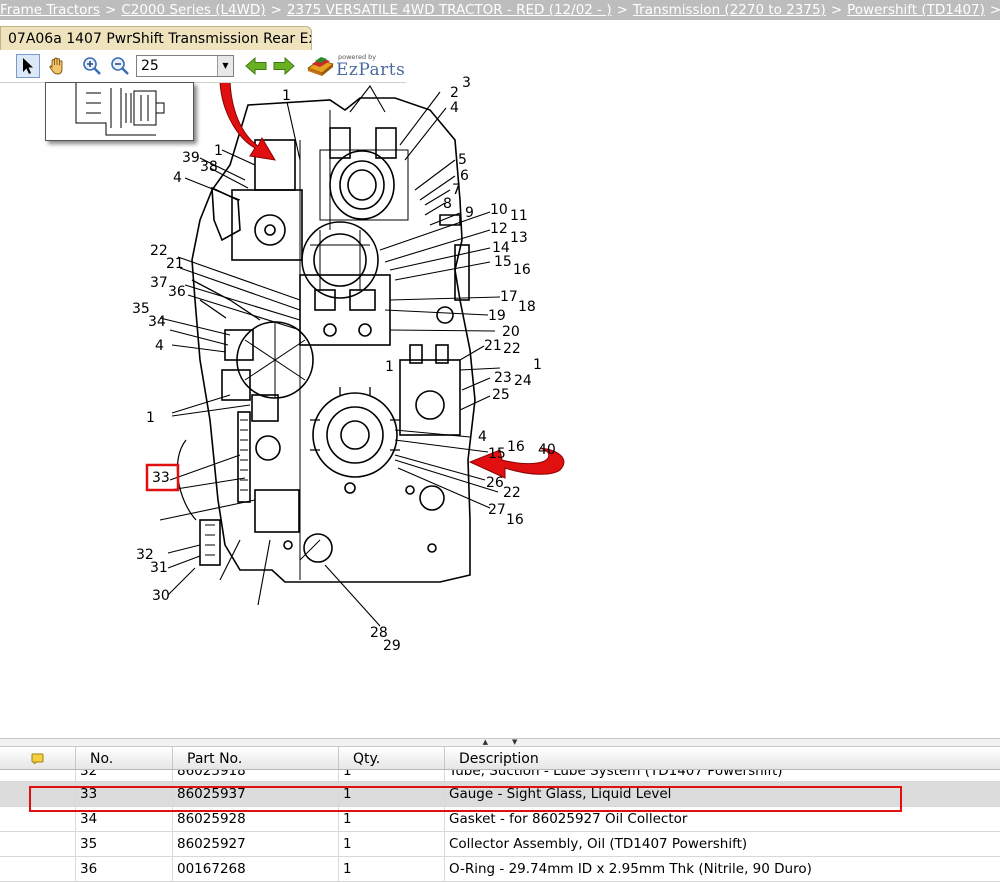 Image resolution: width=1000 pixels, height=882 pixels. I want to click on table-header: No. Part No. Qty. Description, so click(500, 758).